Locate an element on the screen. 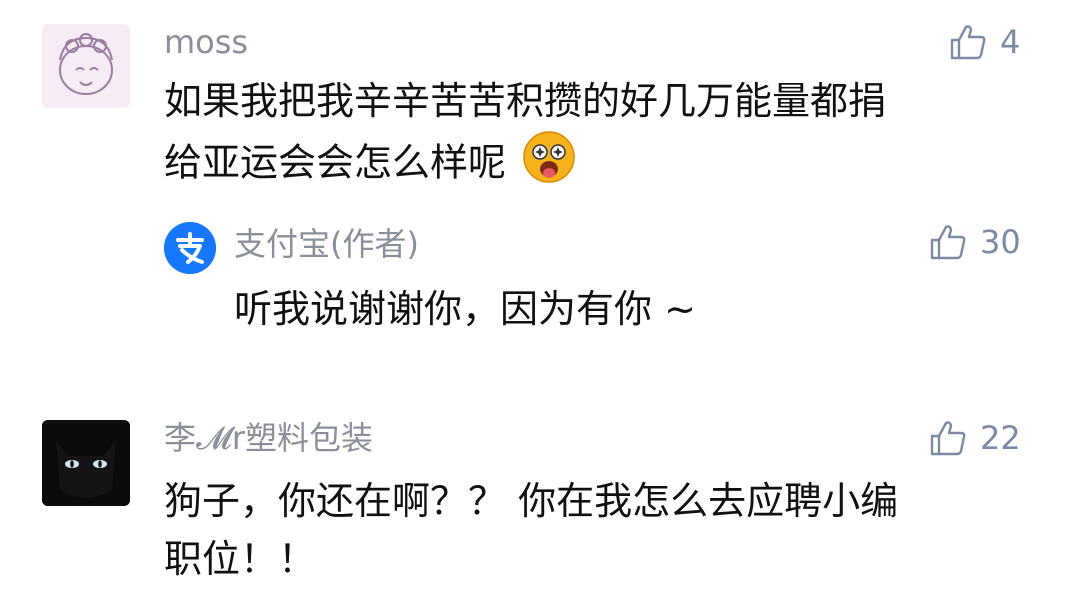 The width and height of the screenshot is (1080, 607). starstruck-tongue-emoji-icon is located at coordinates (549, 165).